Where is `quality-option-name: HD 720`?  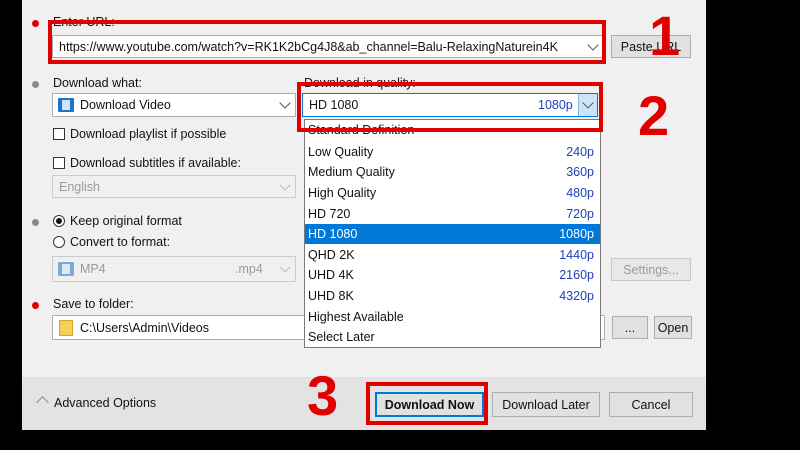
quality-option-name: HD 720 is located at coordinates (329, 213).